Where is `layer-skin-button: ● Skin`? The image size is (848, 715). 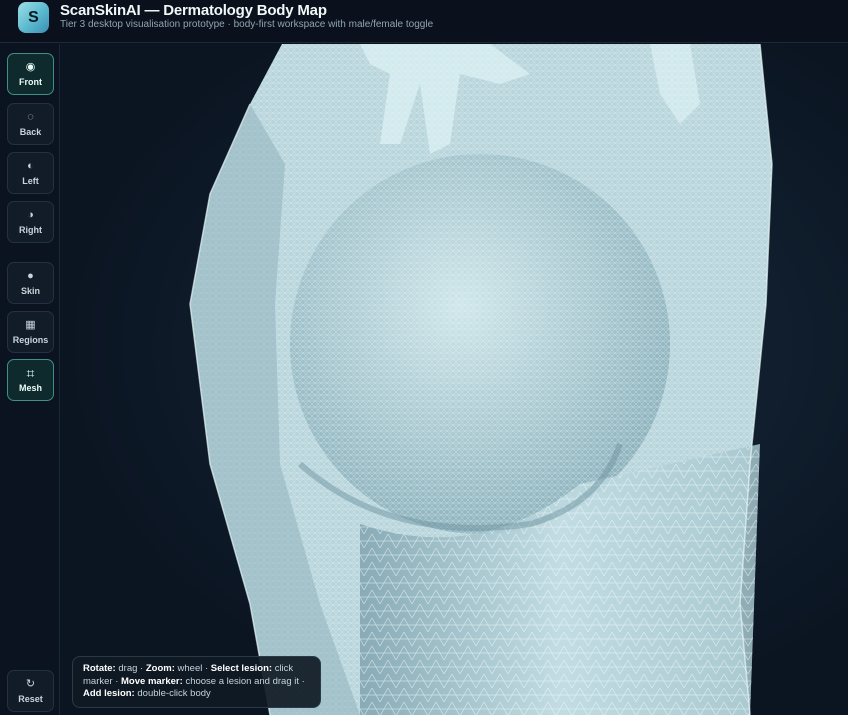 layer-skin-button: ● Skin is located at coordinates (30, 283).